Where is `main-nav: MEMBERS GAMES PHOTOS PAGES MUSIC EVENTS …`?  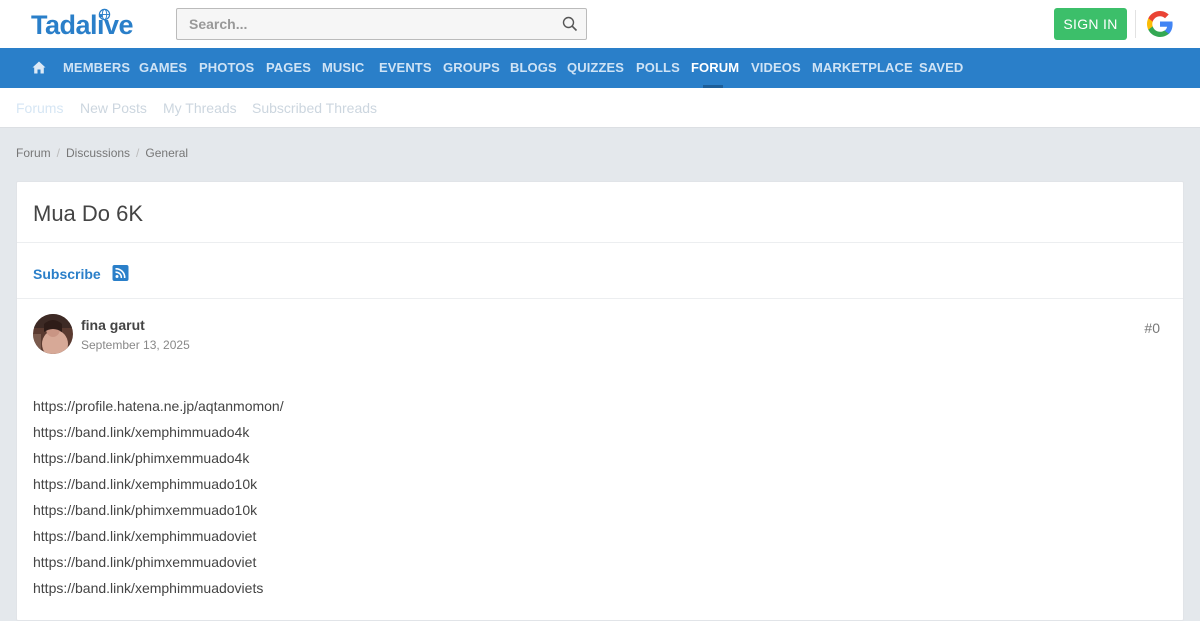 main-nav: MEMBERS GAMES PHOTOS PAGES MUSIC EVENTS … is located at coordinates (600, 68).